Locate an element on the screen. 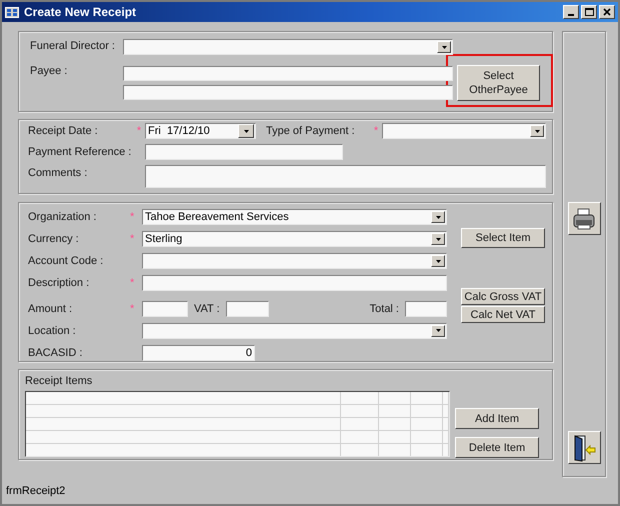  door-exit-icon is located at coordinates (584, 448).